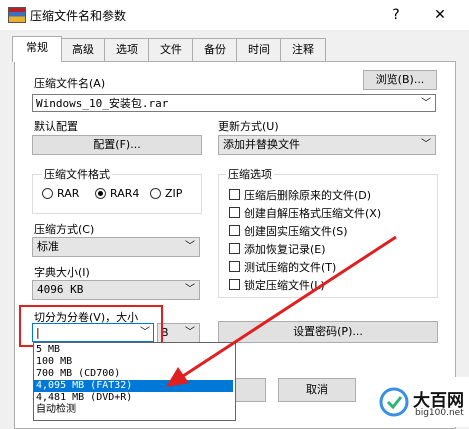 The width and height of the screenshot is (469, 429). Describe the element at coordinates (394, 402) in the screenshot. I see `brand-logo-icon` at that location.